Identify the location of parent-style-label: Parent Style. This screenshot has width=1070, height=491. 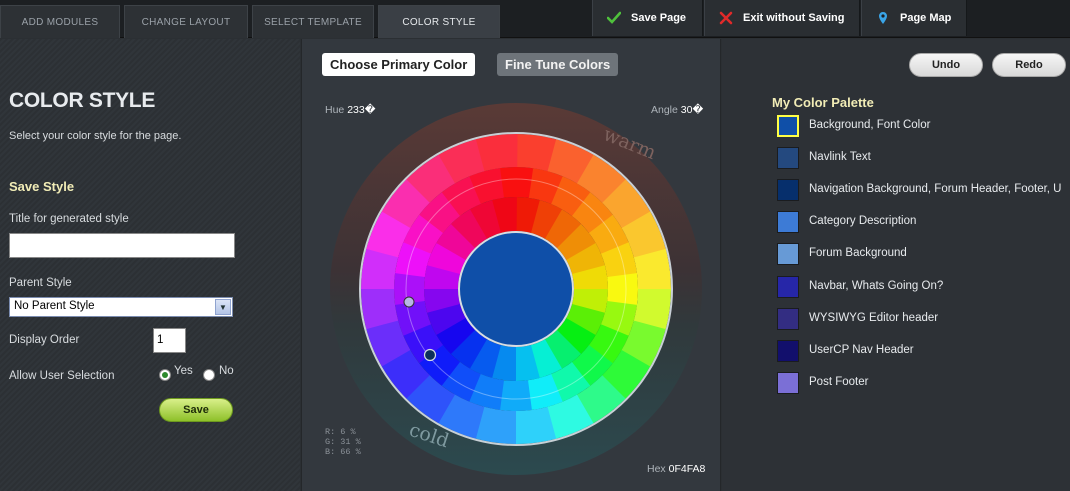
(40, 283).